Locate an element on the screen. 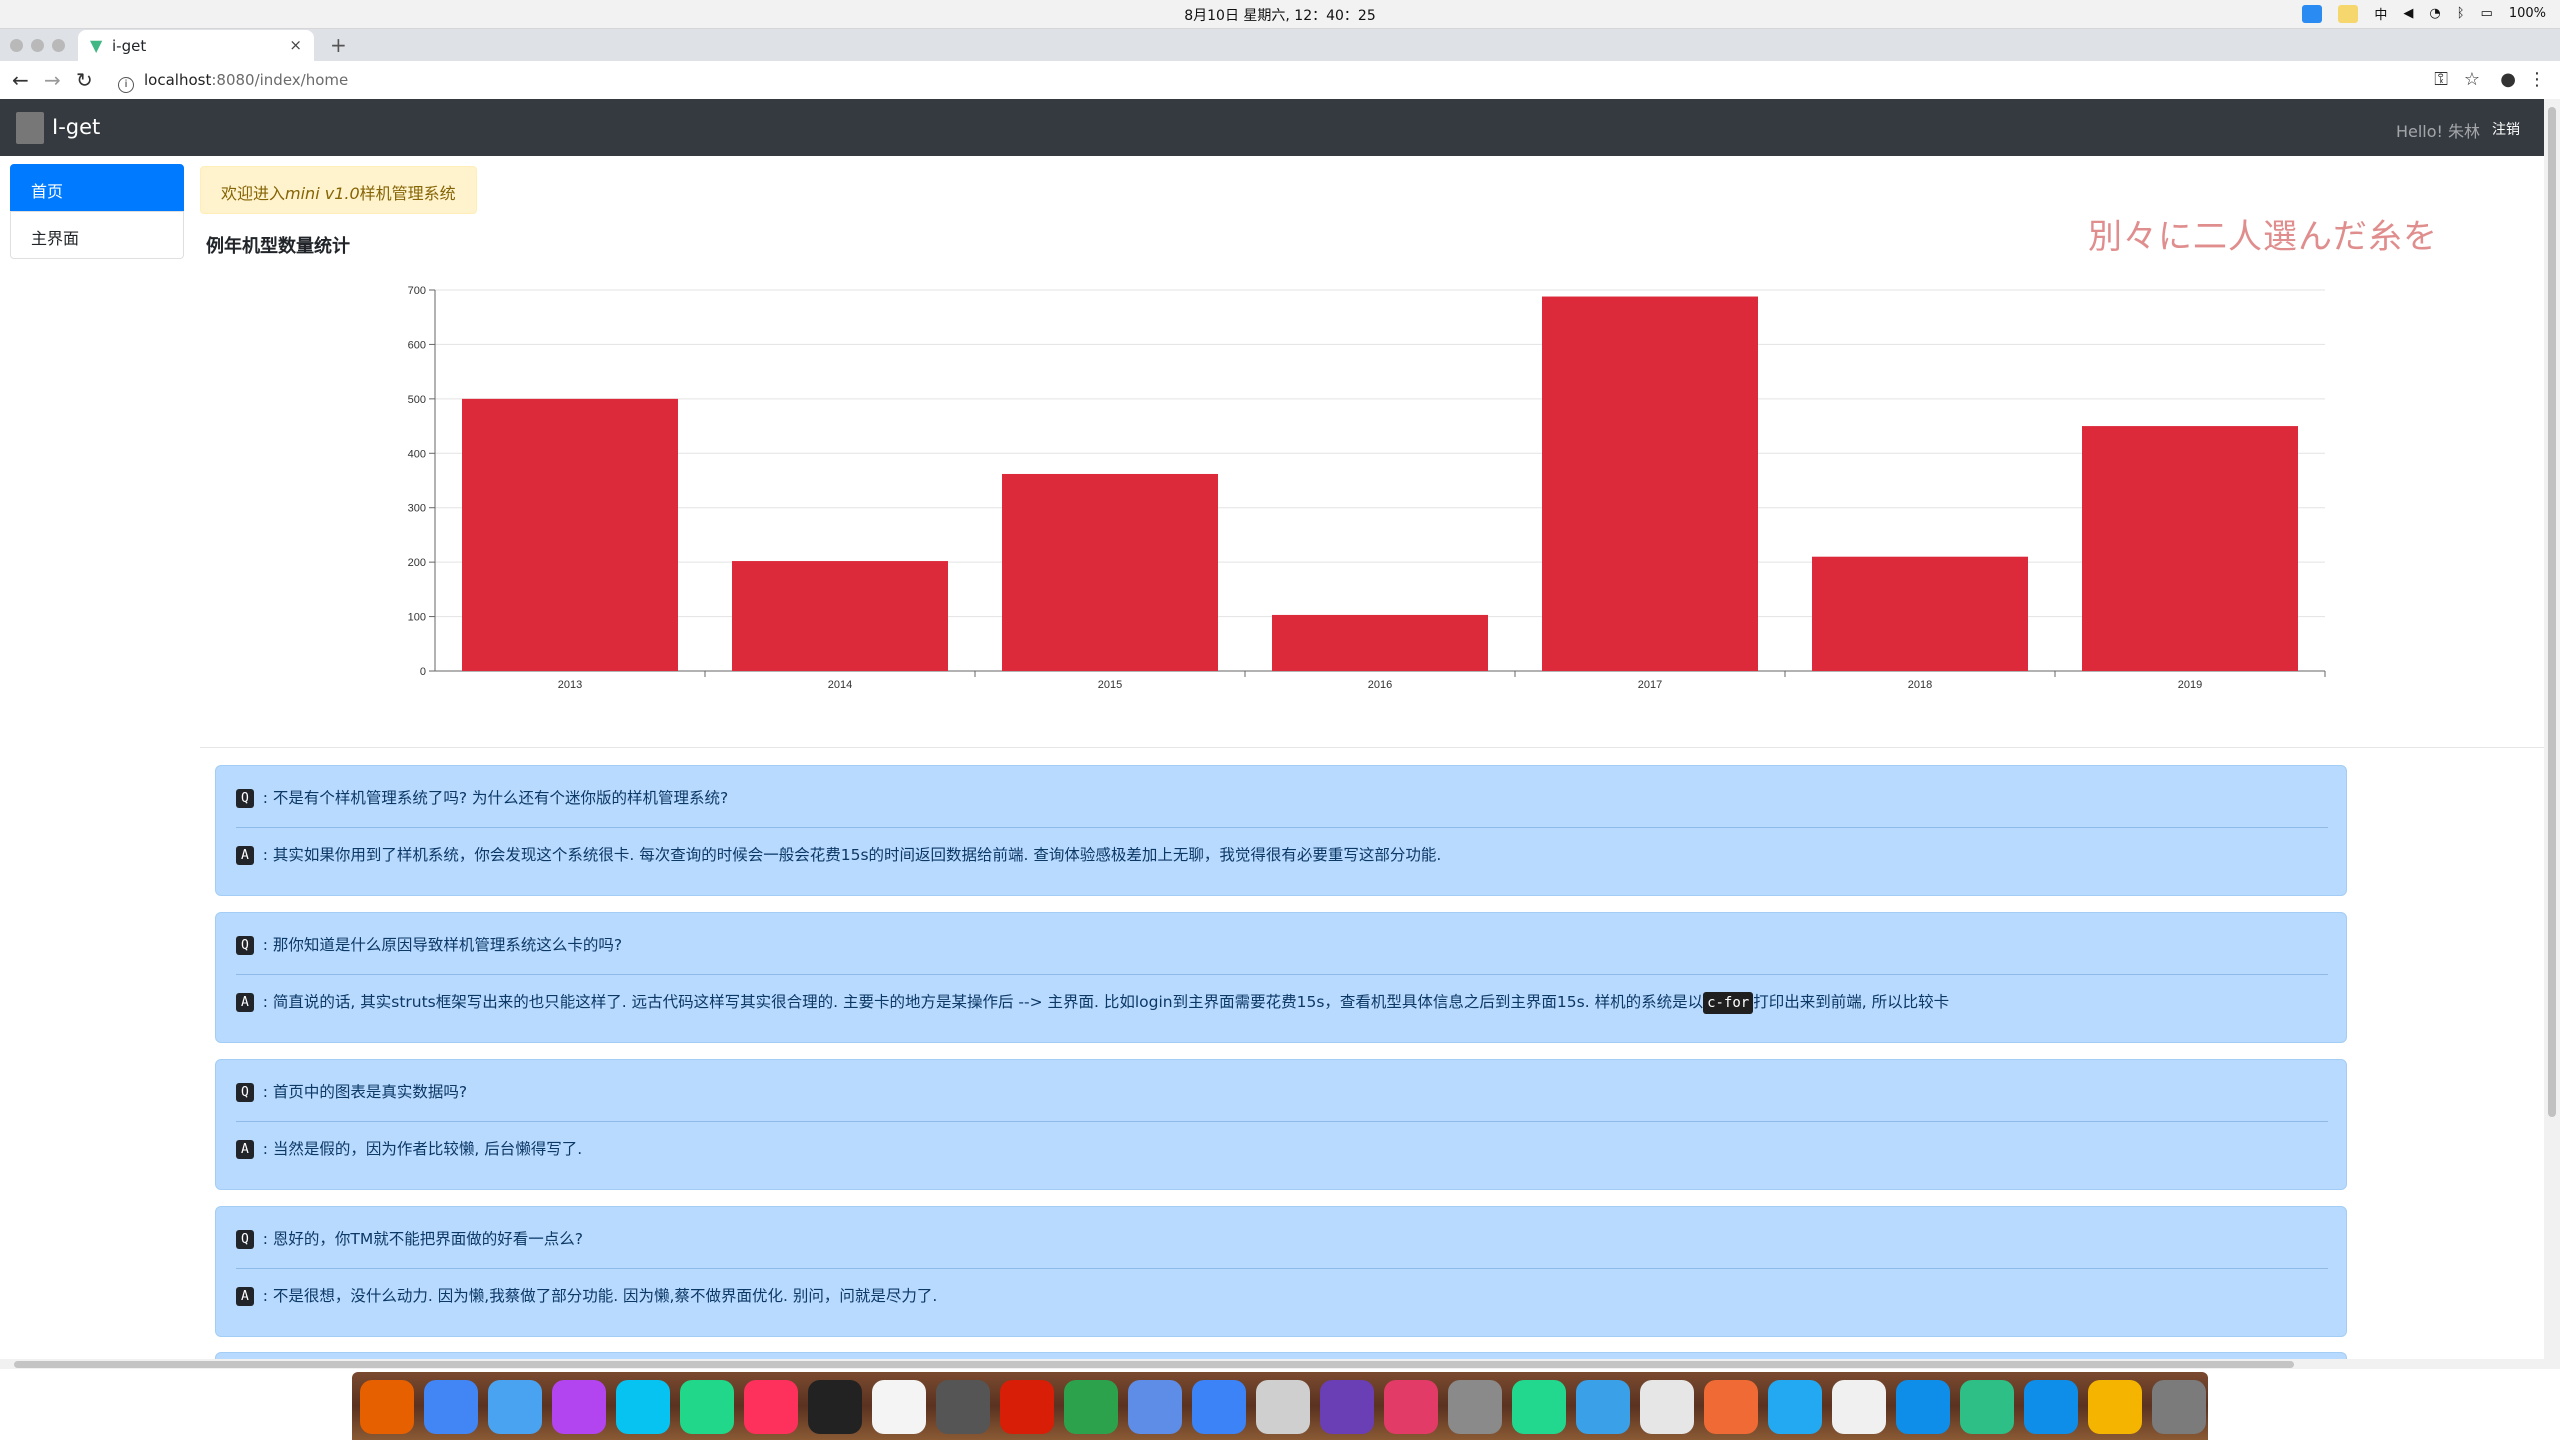 The image size is (2560, 1440). firefox-icon is located at coordinates (387, 1407).